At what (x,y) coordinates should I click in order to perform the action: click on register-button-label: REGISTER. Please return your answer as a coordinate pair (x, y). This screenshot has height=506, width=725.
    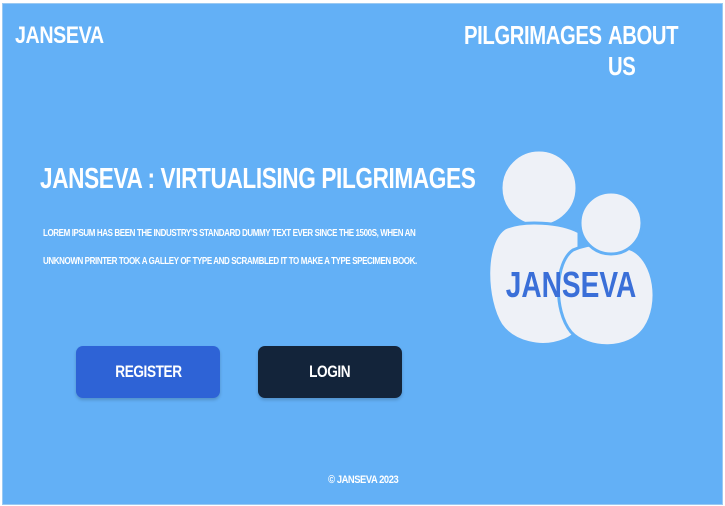
    Looking at the image, I should click on (148, 371).